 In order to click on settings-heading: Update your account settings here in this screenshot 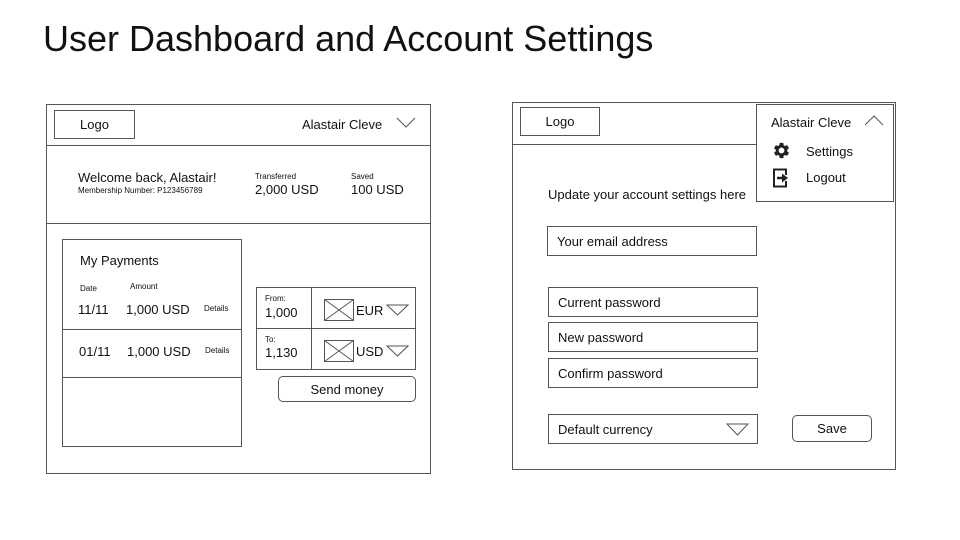, I will do `click(647, 194)`.